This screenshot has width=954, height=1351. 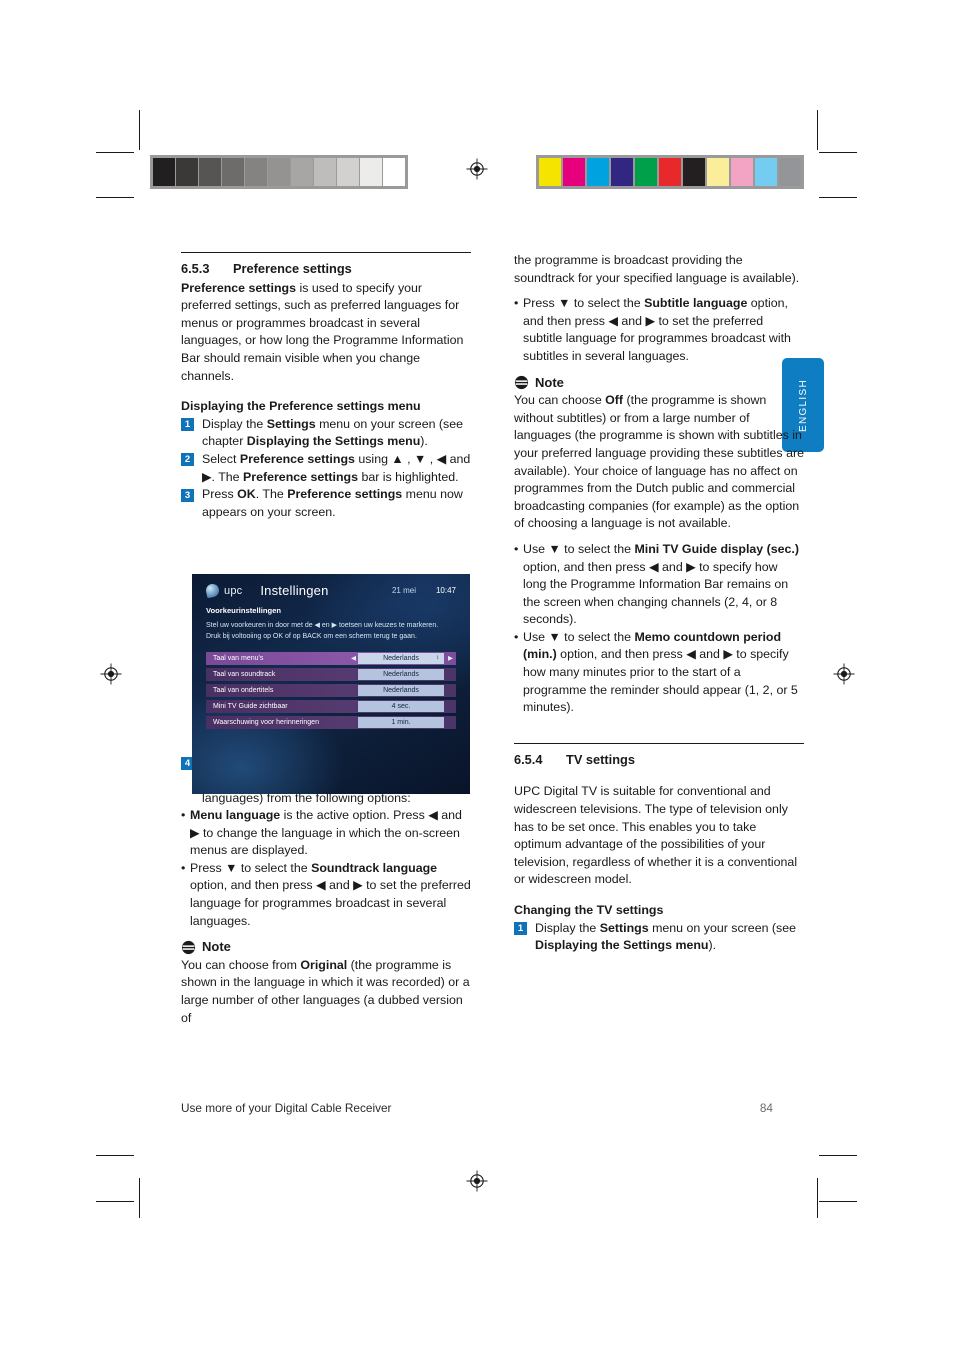 What do you see at coordinates (115, 152) in the screenshot?
I see `crop-mark-top-left-h` at bounding box center [115, 152].